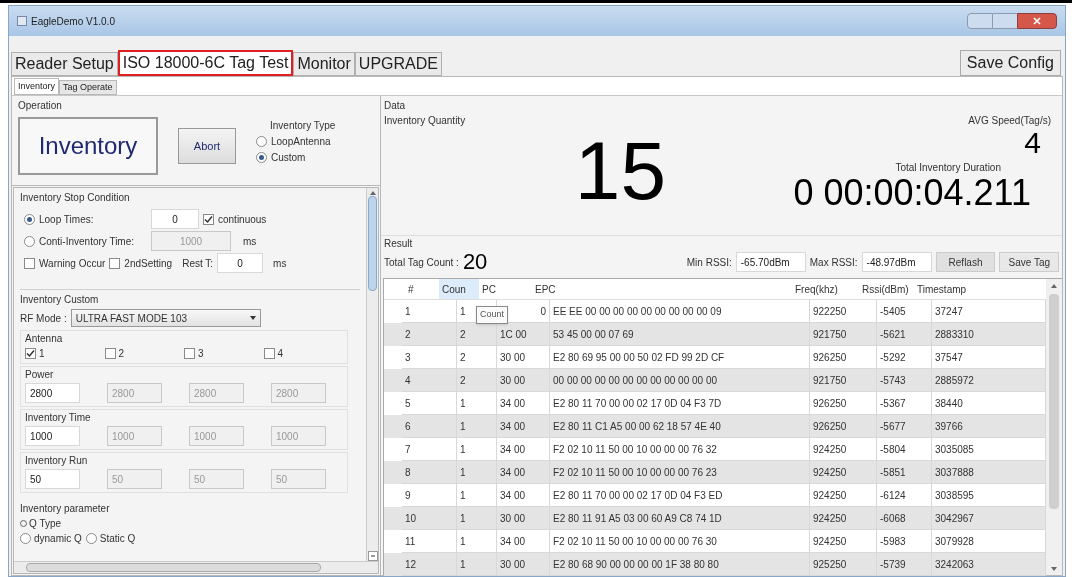 The width and height of the screenshot is (1072, 577). Describe the element at coordinates (1054, 286) in the screenshot. I see `scroll-up-icon` at that location.